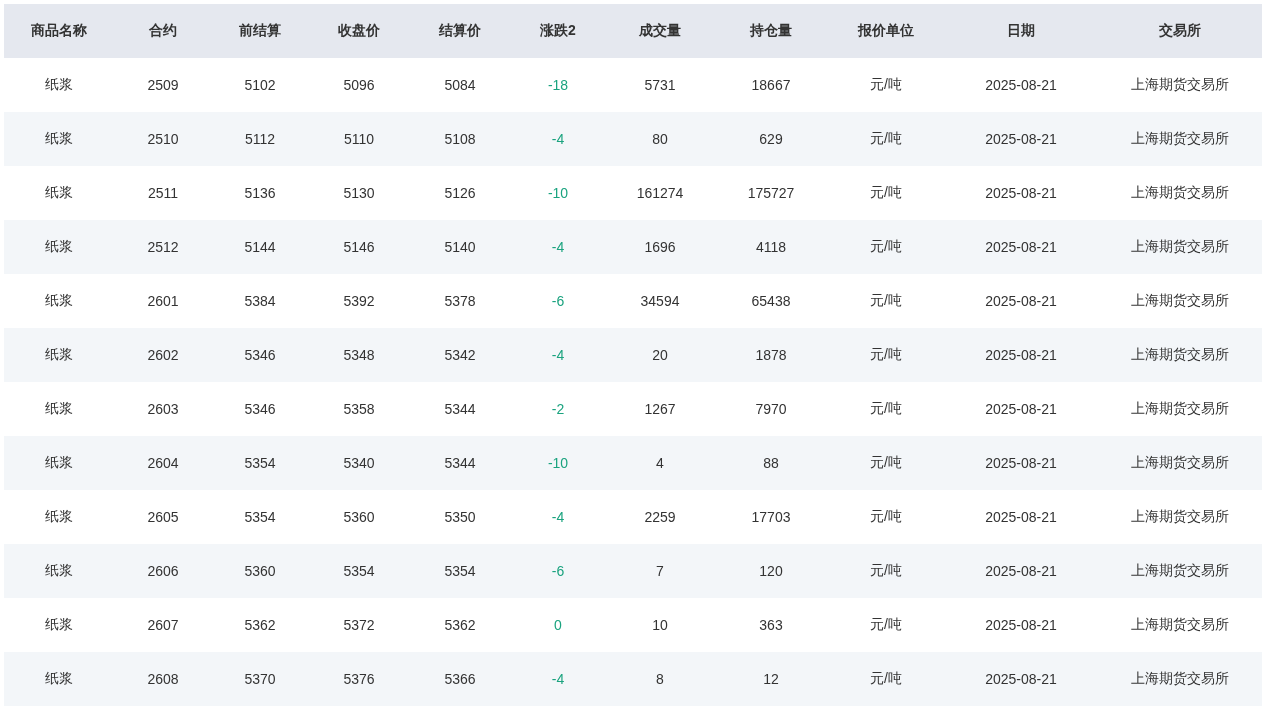 This screenshot has height=708, width=1262. I want to click on table-cell-text: 5350, so click(460, 517).